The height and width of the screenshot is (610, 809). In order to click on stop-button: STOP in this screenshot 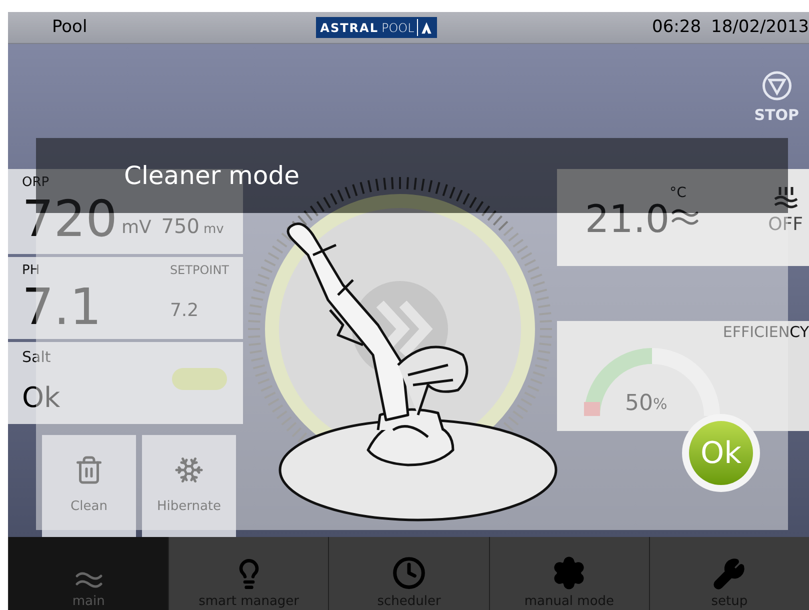, I will do `click(776, 98)`.